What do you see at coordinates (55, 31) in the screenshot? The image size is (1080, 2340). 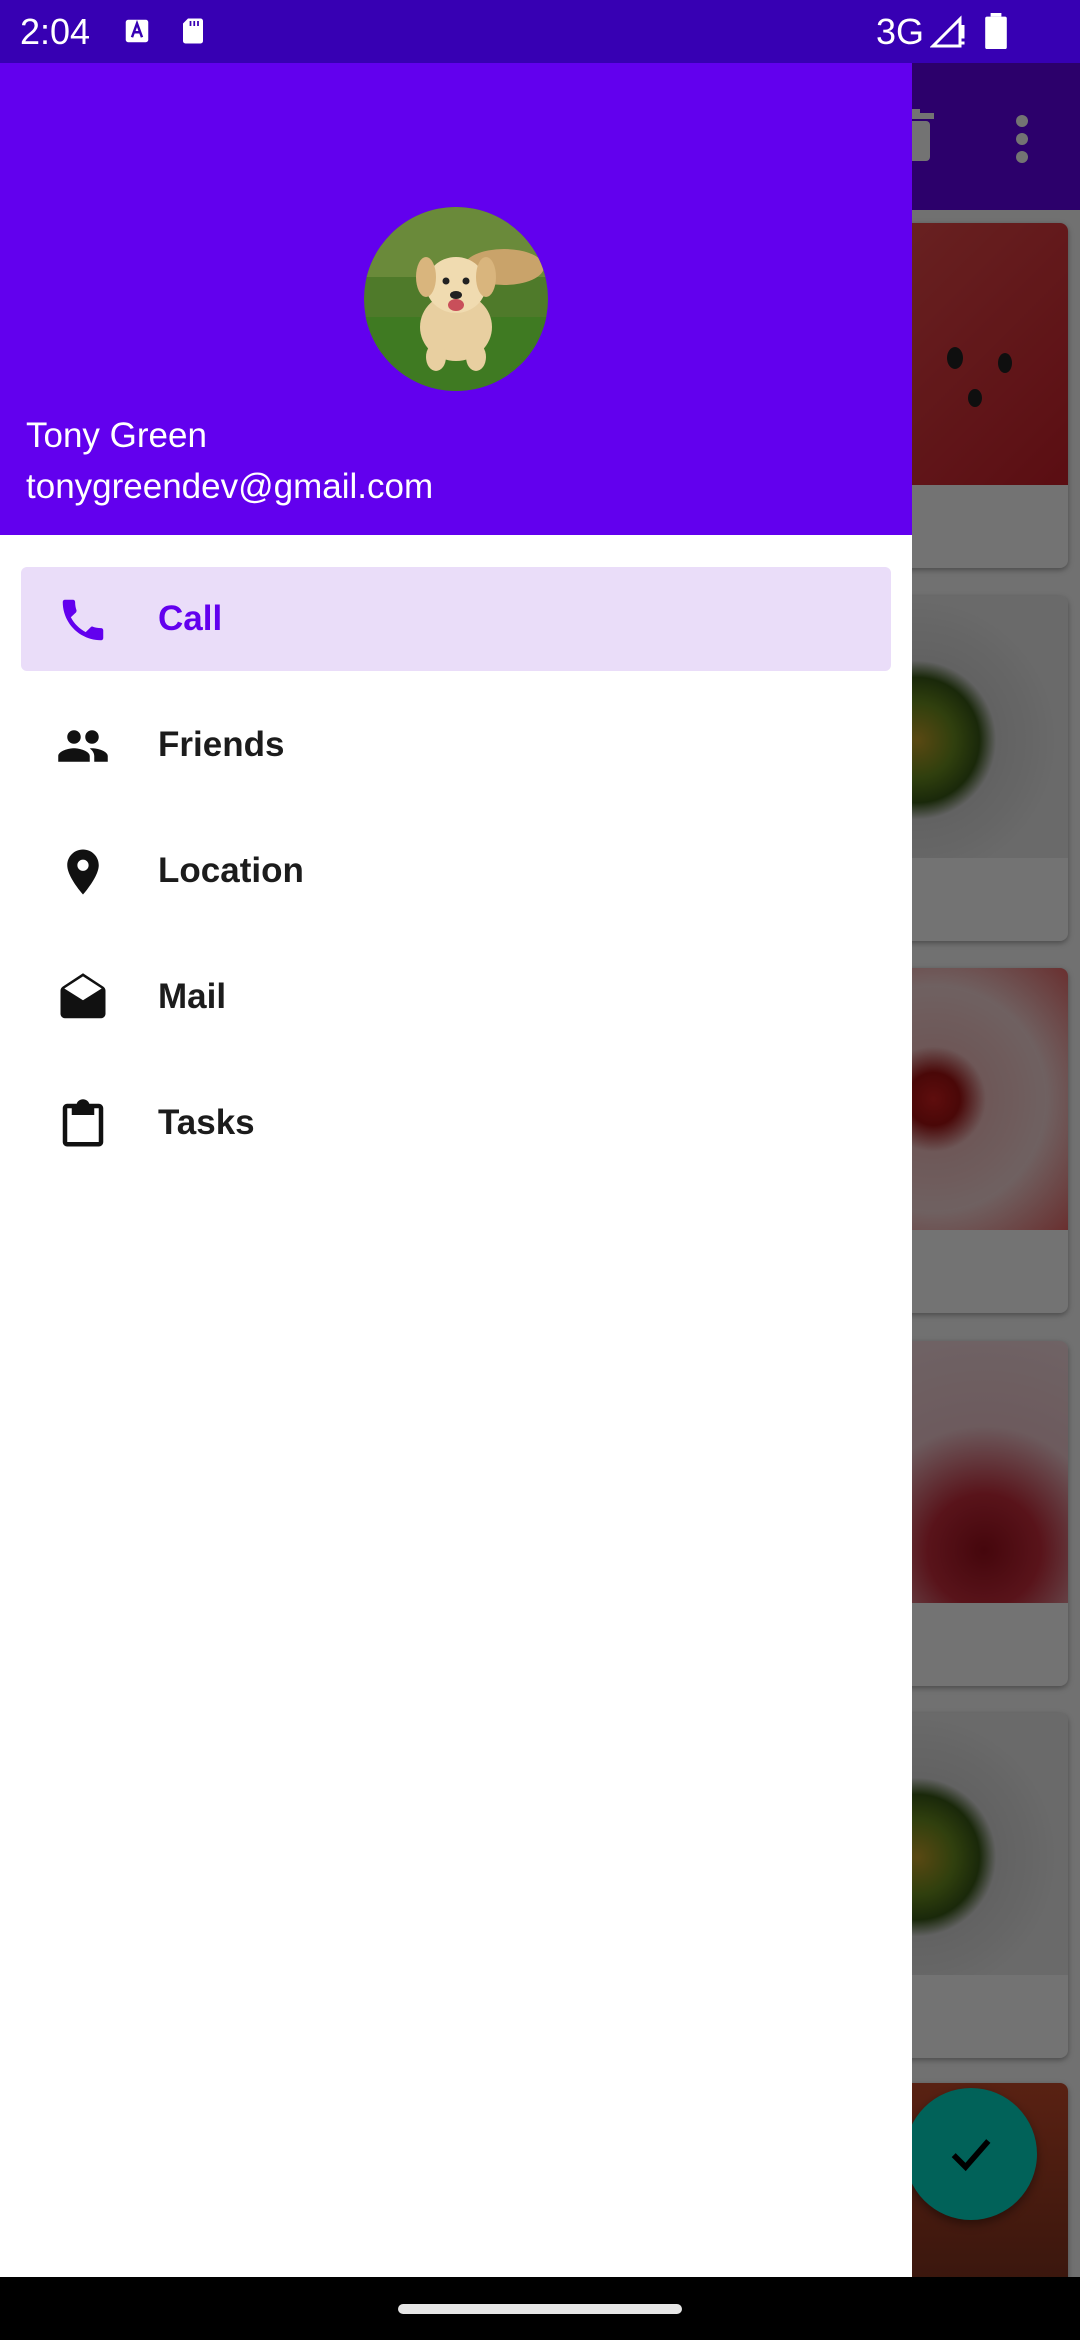 I see `status-time: 2:04` at bounding box center [55, 31].